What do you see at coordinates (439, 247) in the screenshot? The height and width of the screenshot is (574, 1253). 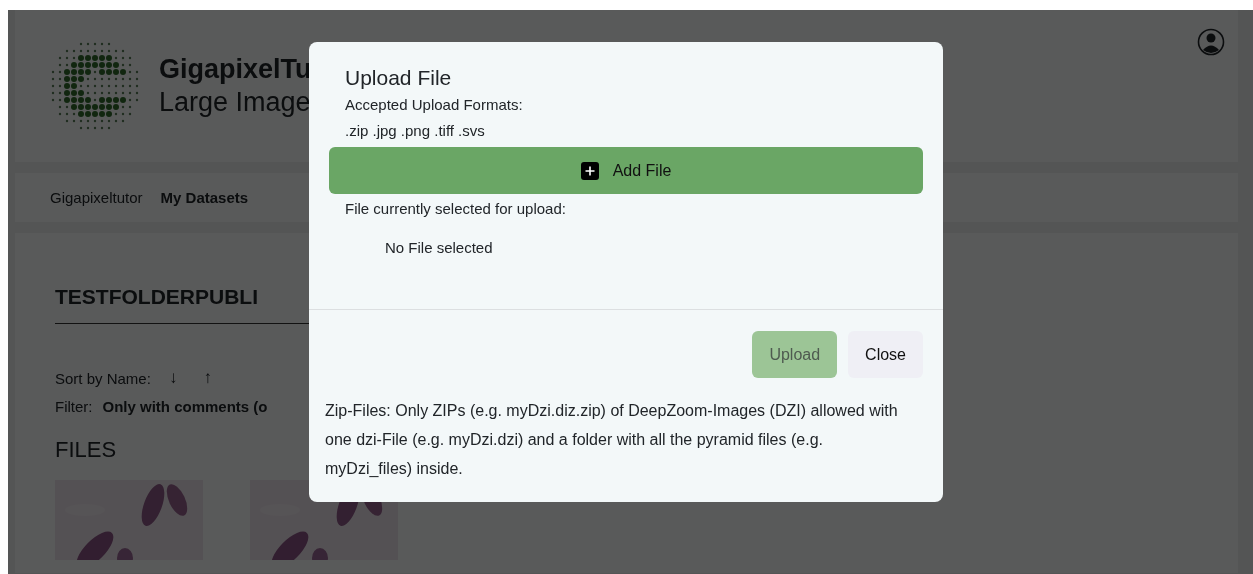 I see `selected-file-name: No File selected` at bounding box center [439, 247].